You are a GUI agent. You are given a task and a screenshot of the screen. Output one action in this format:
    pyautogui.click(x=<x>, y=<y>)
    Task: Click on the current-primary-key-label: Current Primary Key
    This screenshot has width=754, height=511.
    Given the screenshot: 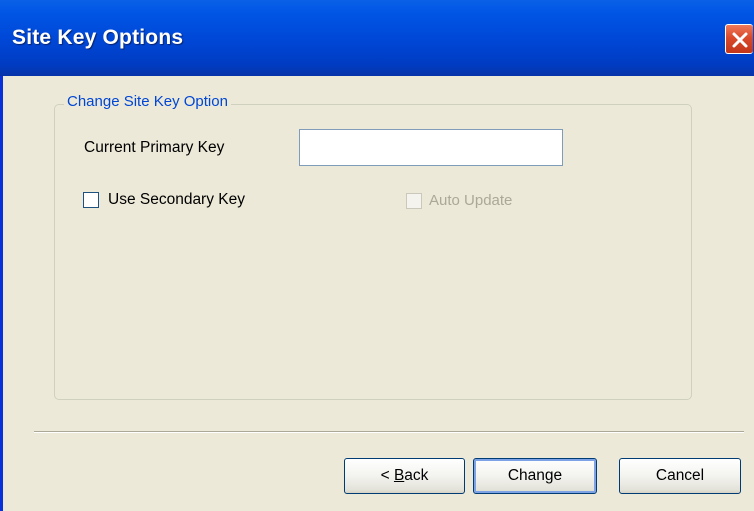 What is the action you would take?
    pyautogui.click(x=154, y=147)
    